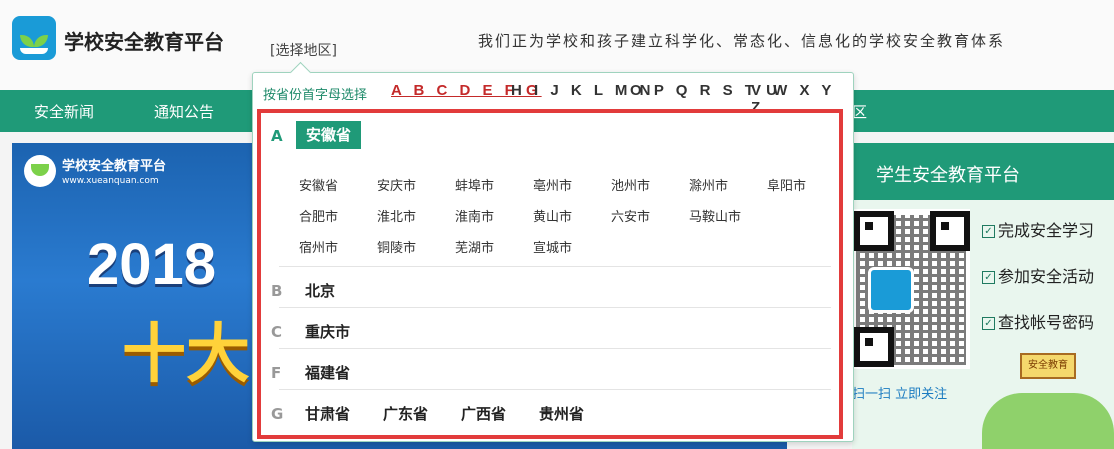 The image size is (1114, 449). What do you see at coordinates (277, 414) in the screenshot?
I see `section-letter-g: G` at bounding box center [277, 414].